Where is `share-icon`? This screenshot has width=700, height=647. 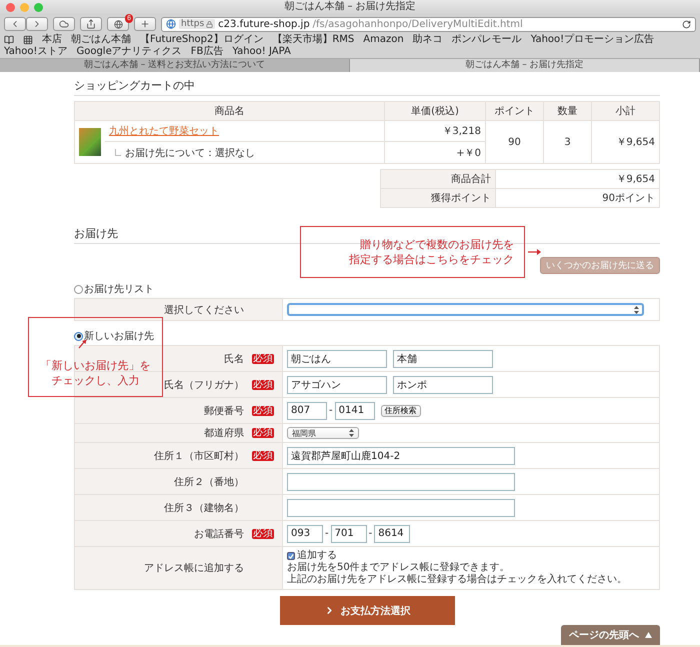
share-icon is located at coordinates (91, 24).